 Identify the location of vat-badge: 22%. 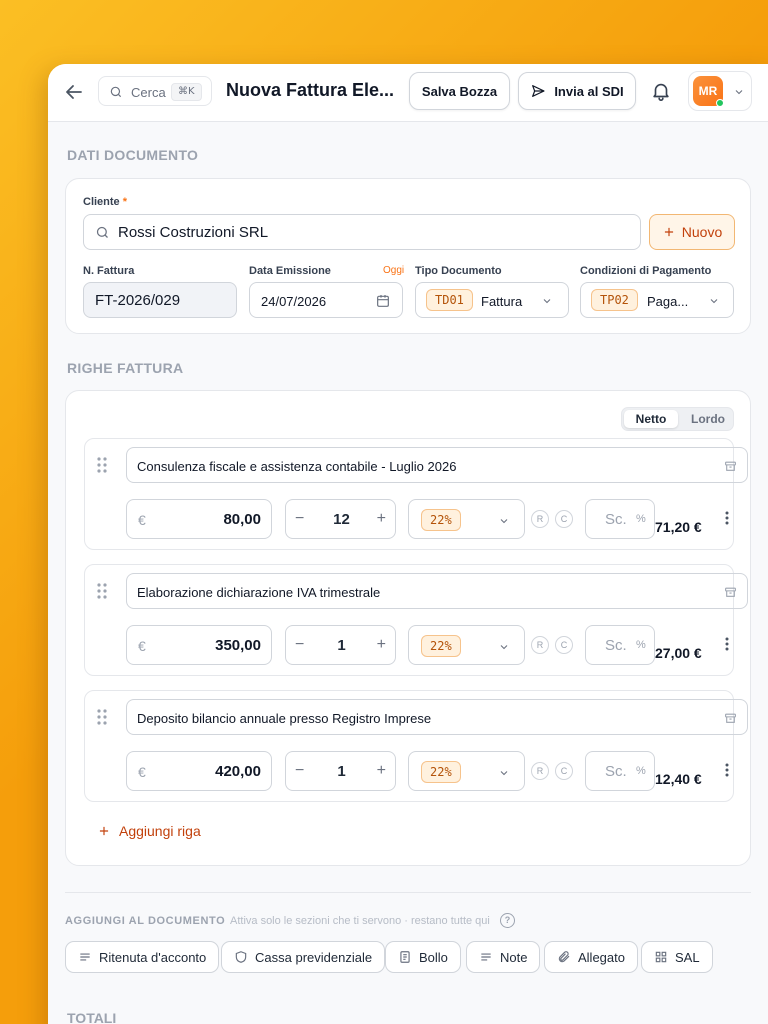
(441, 520).